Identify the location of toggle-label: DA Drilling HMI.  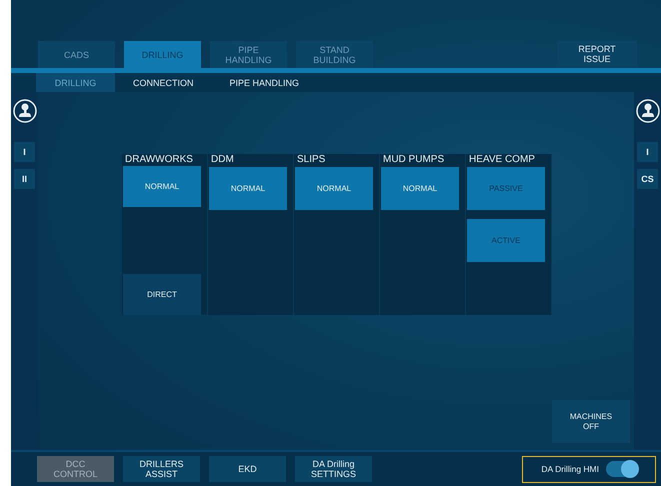
(570, 469).